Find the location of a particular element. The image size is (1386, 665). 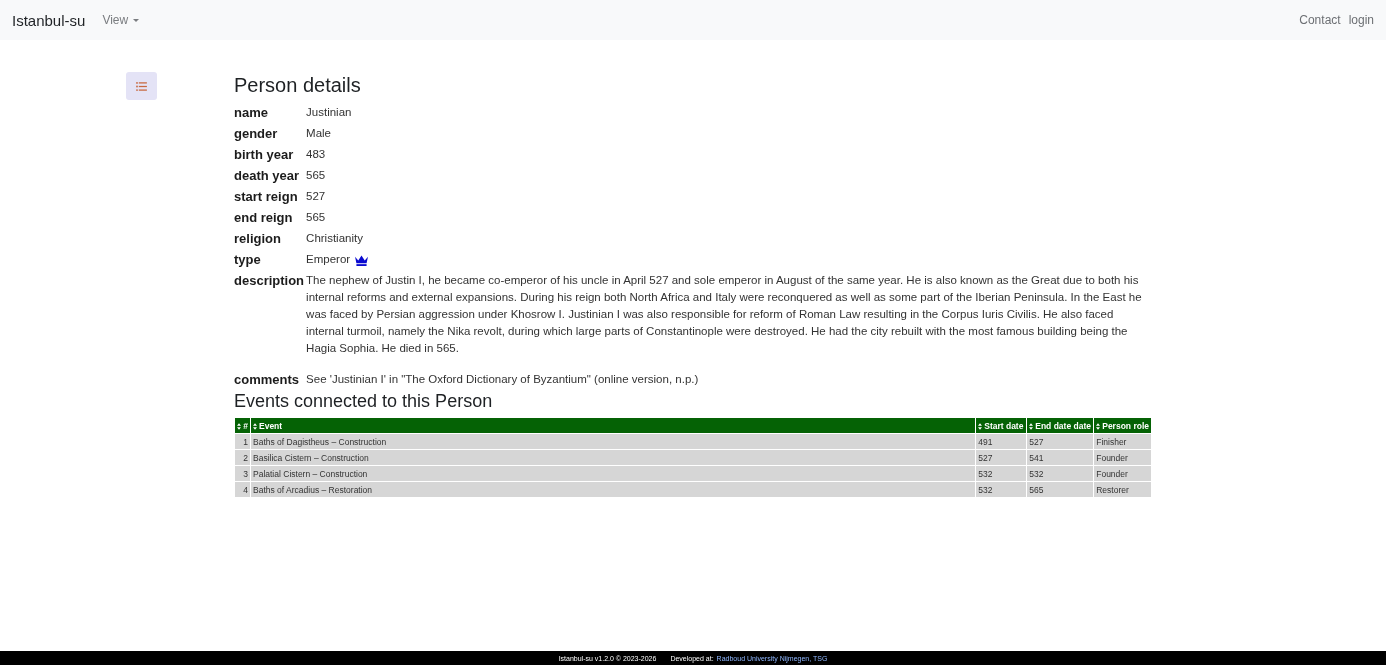

caret-icon is located at coordinates (136, 20).